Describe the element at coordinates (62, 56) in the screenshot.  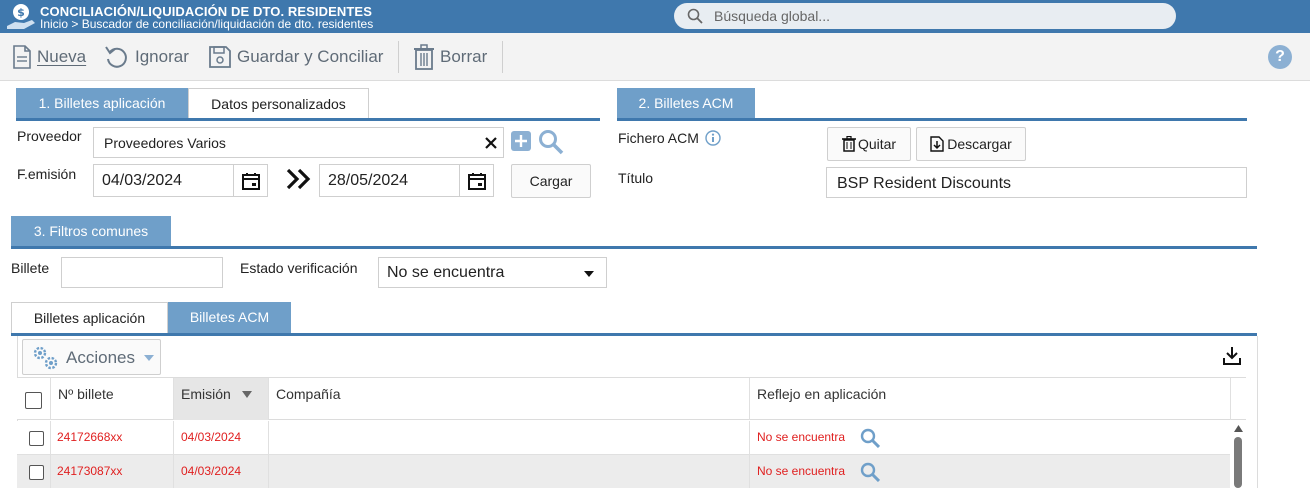
I see `new-label: Nueva` at that location.